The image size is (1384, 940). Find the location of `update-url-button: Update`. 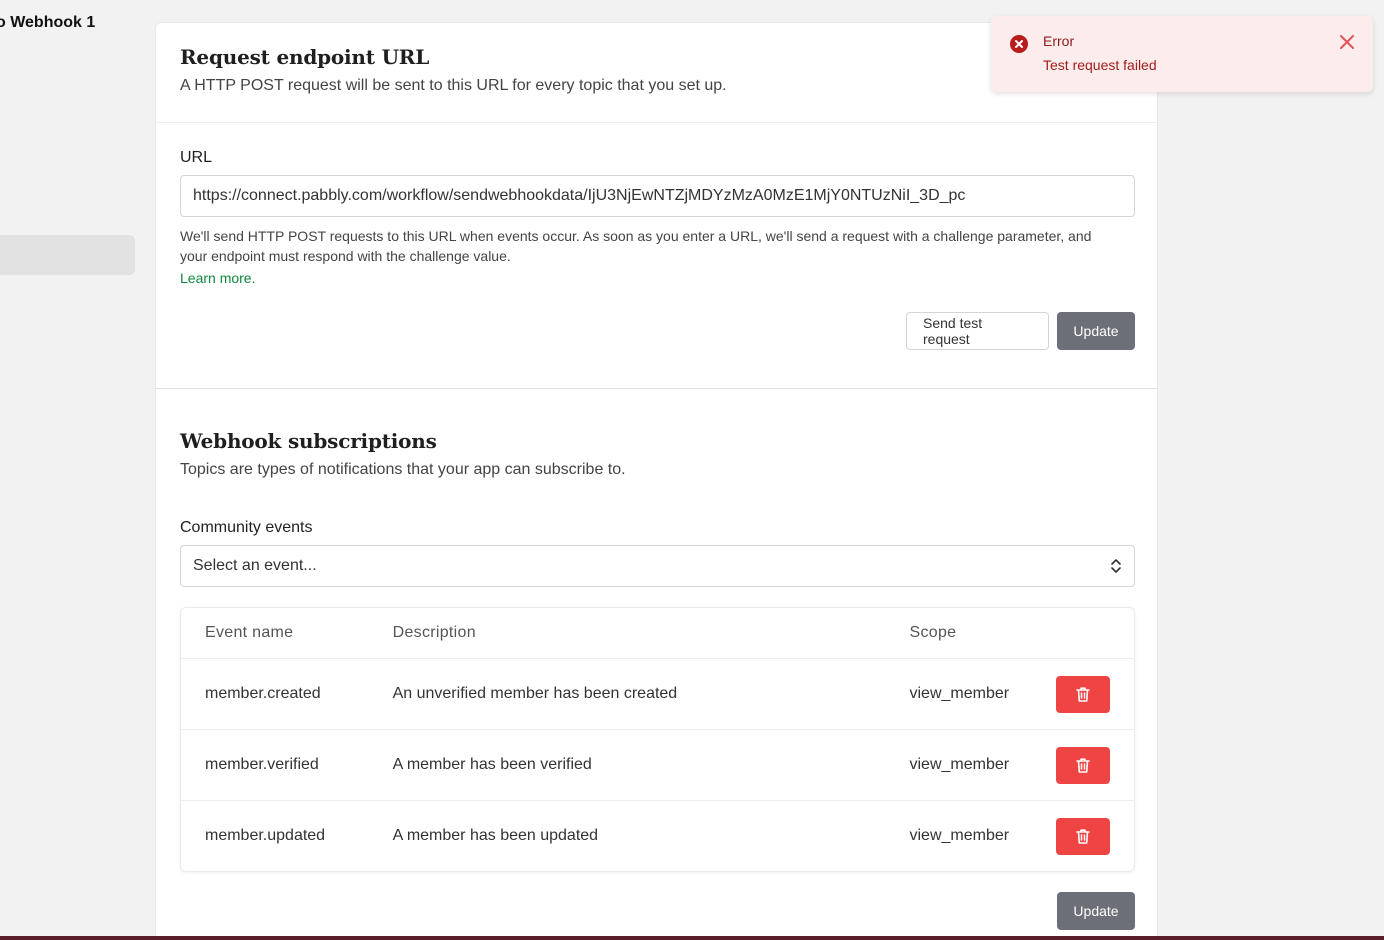

update-url-button: Update is located at coordinates (1096, 331).